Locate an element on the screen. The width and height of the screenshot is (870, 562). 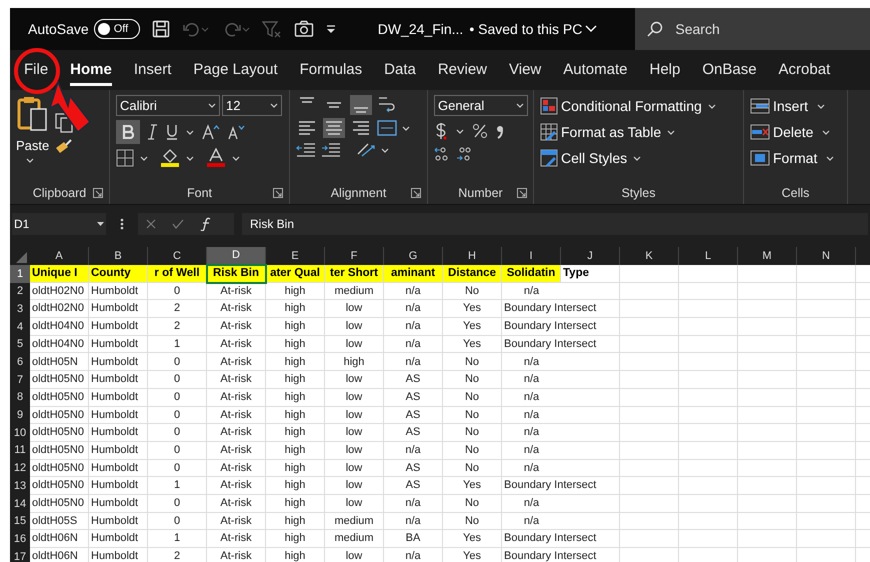
row-header: 2 is located at coordinates (20, 291).